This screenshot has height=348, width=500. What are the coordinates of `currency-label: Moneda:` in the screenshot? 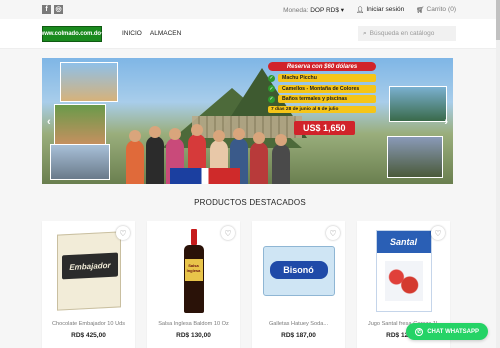 It's located at (296, 10).